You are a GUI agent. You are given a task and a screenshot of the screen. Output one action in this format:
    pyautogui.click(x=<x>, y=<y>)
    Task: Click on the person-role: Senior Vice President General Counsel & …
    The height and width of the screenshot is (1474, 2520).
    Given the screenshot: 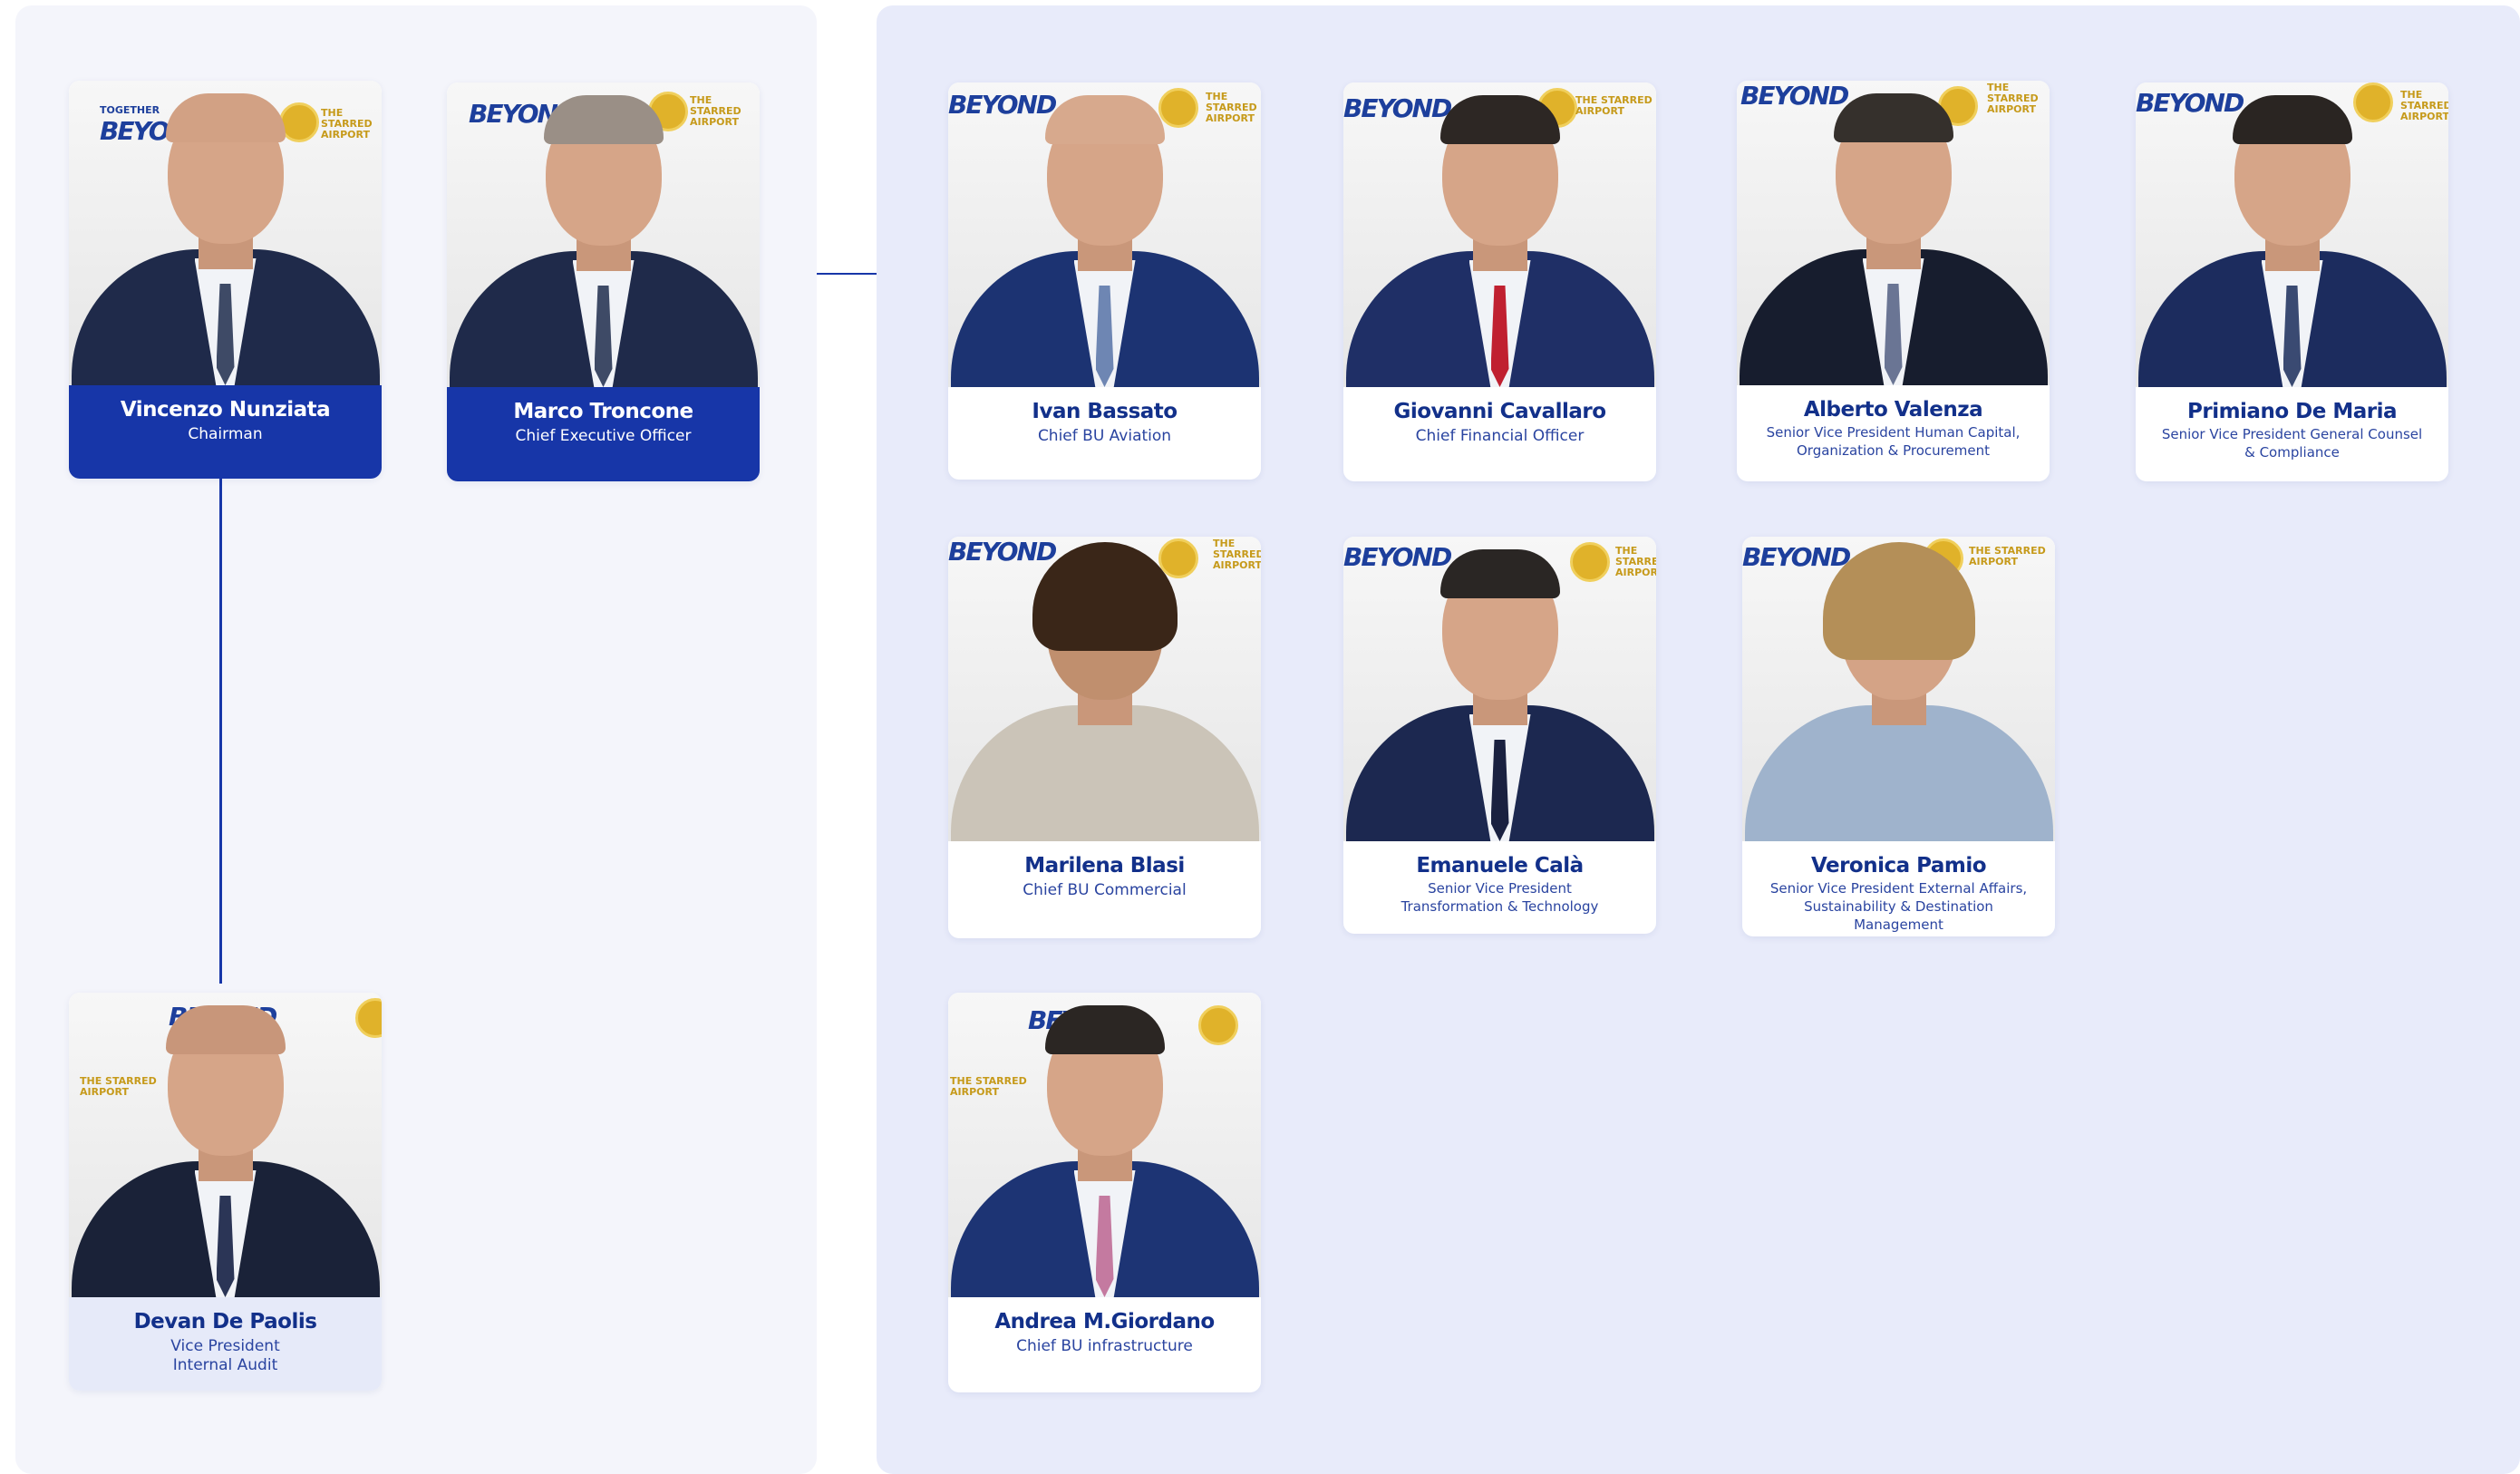 What is the action you would take?
    pyautogui.click(x=2292, y=443)
    